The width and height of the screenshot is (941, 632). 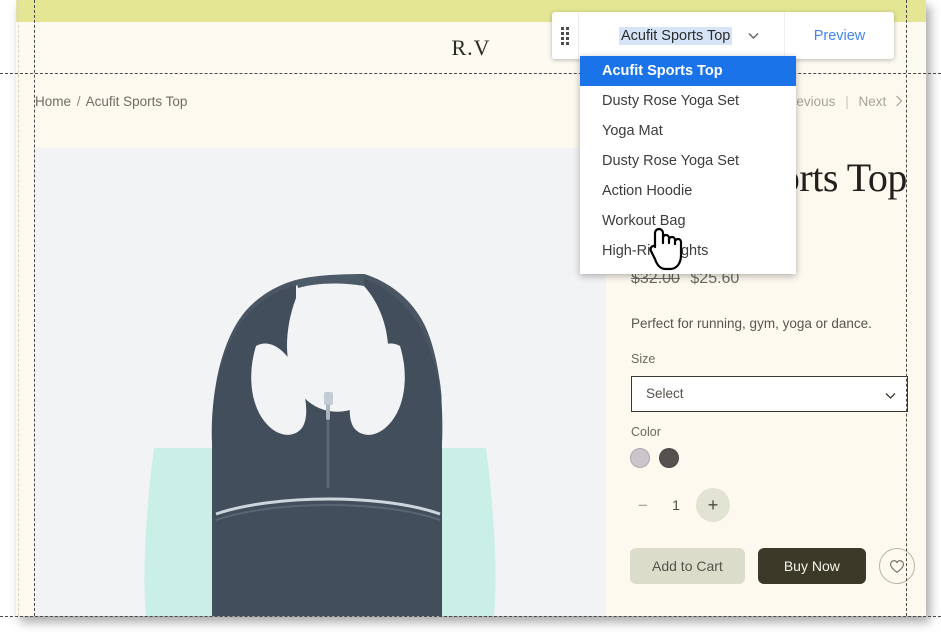 I want to click on breadcrumb-home-link: Home, so click(x=53, y=101).